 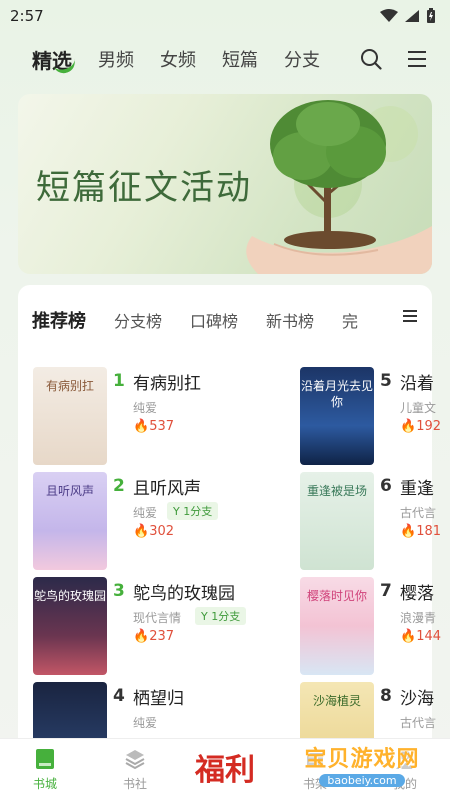 What do you see at coordinates (45, 759) in the screenshot?
I see `book-icon` at bounding box center [45, 759].